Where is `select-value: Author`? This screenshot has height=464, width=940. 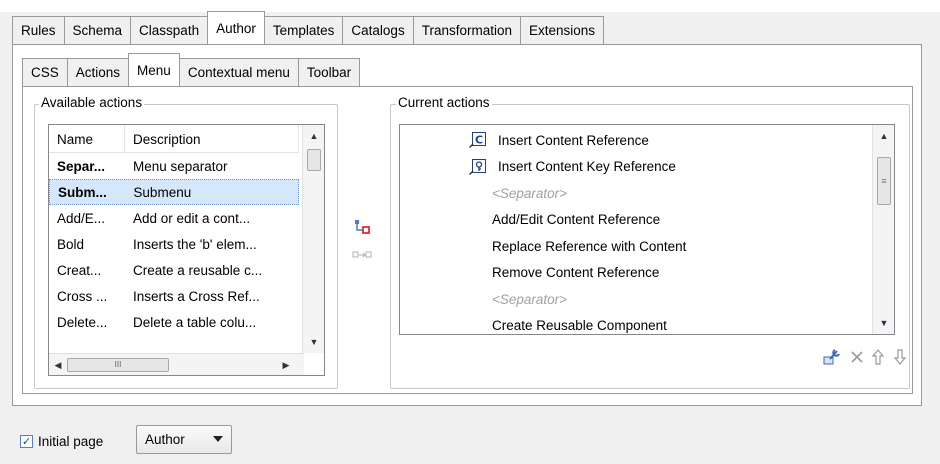 select-value: Author is located at coordinates (165, 439).